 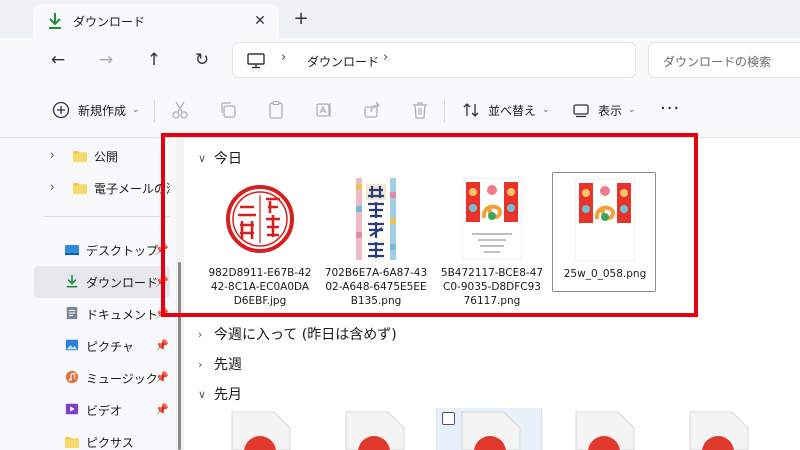 What do you see at coordinates (305, 335) in the screenshot?
I see `group-label: 今週に入って (昨日は含めず)` at bounding box center [305, 335].